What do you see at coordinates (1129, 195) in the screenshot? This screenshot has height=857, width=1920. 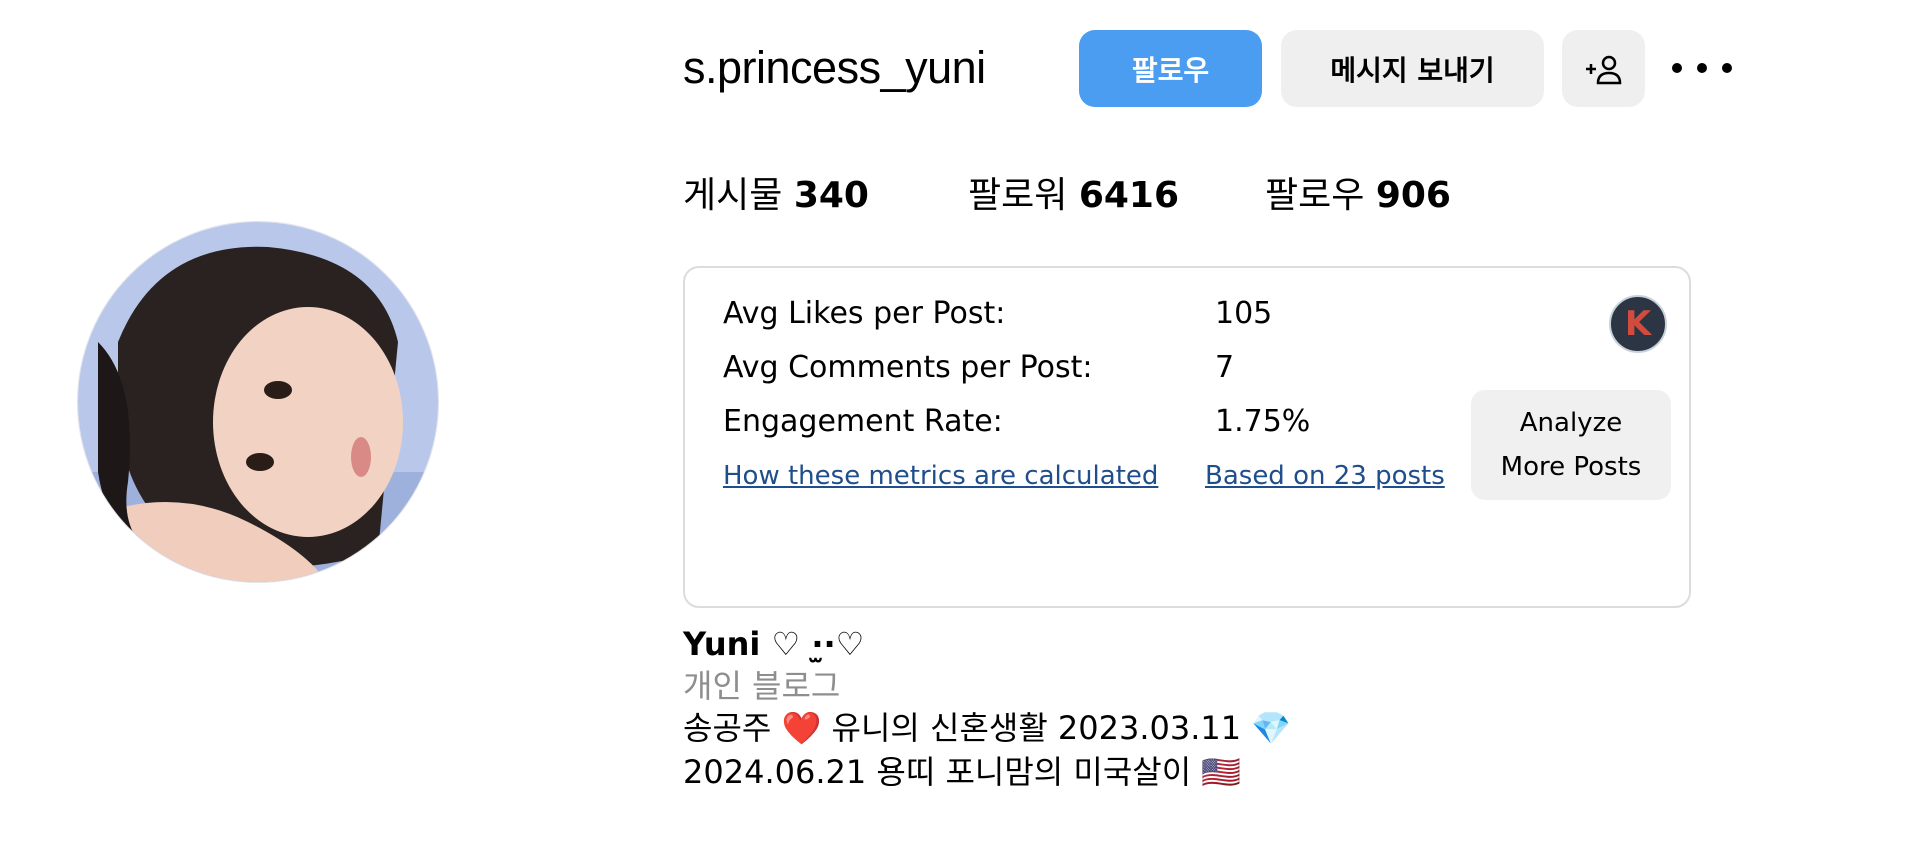 I see `followers-count: 6416` at bounding box center [1129, 195].